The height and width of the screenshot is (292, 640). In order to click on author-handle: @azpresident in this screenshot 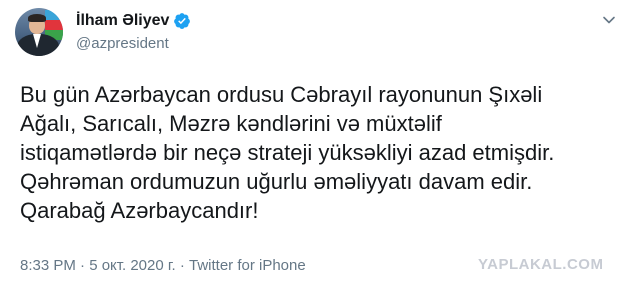, I will do `click(122, 43)`.